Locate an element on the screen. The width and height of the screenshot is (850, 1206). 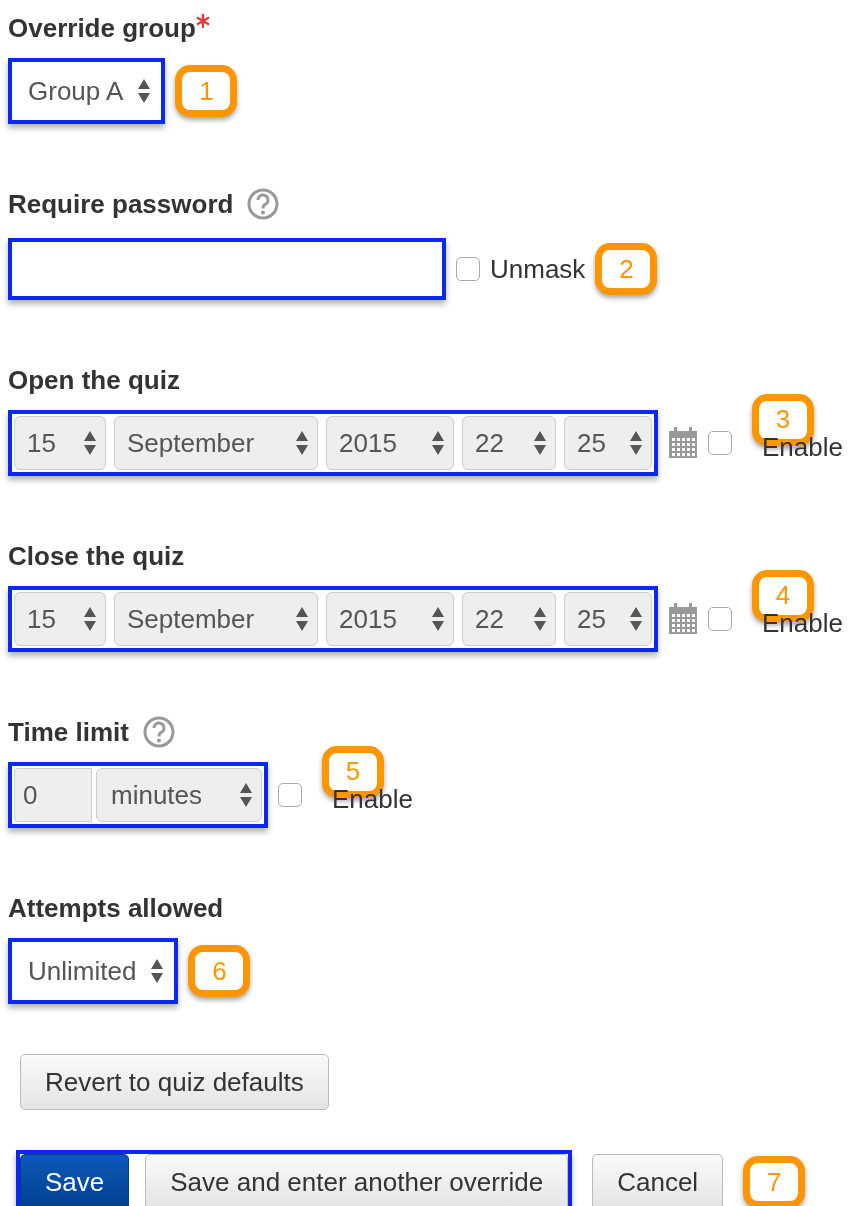
password-field is located at coordinates (227, 269).